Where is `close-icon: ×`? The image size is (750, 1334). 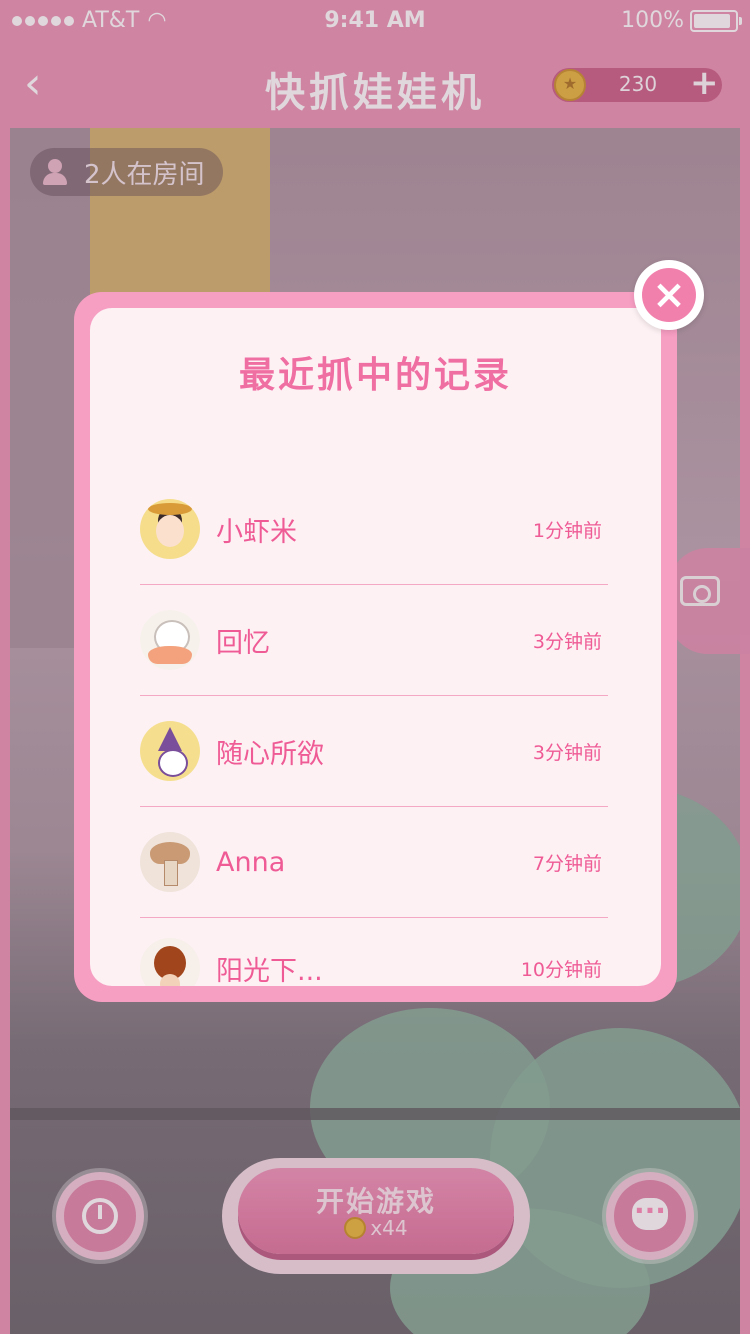 close-icon: × is located at coordinates (669, 295).